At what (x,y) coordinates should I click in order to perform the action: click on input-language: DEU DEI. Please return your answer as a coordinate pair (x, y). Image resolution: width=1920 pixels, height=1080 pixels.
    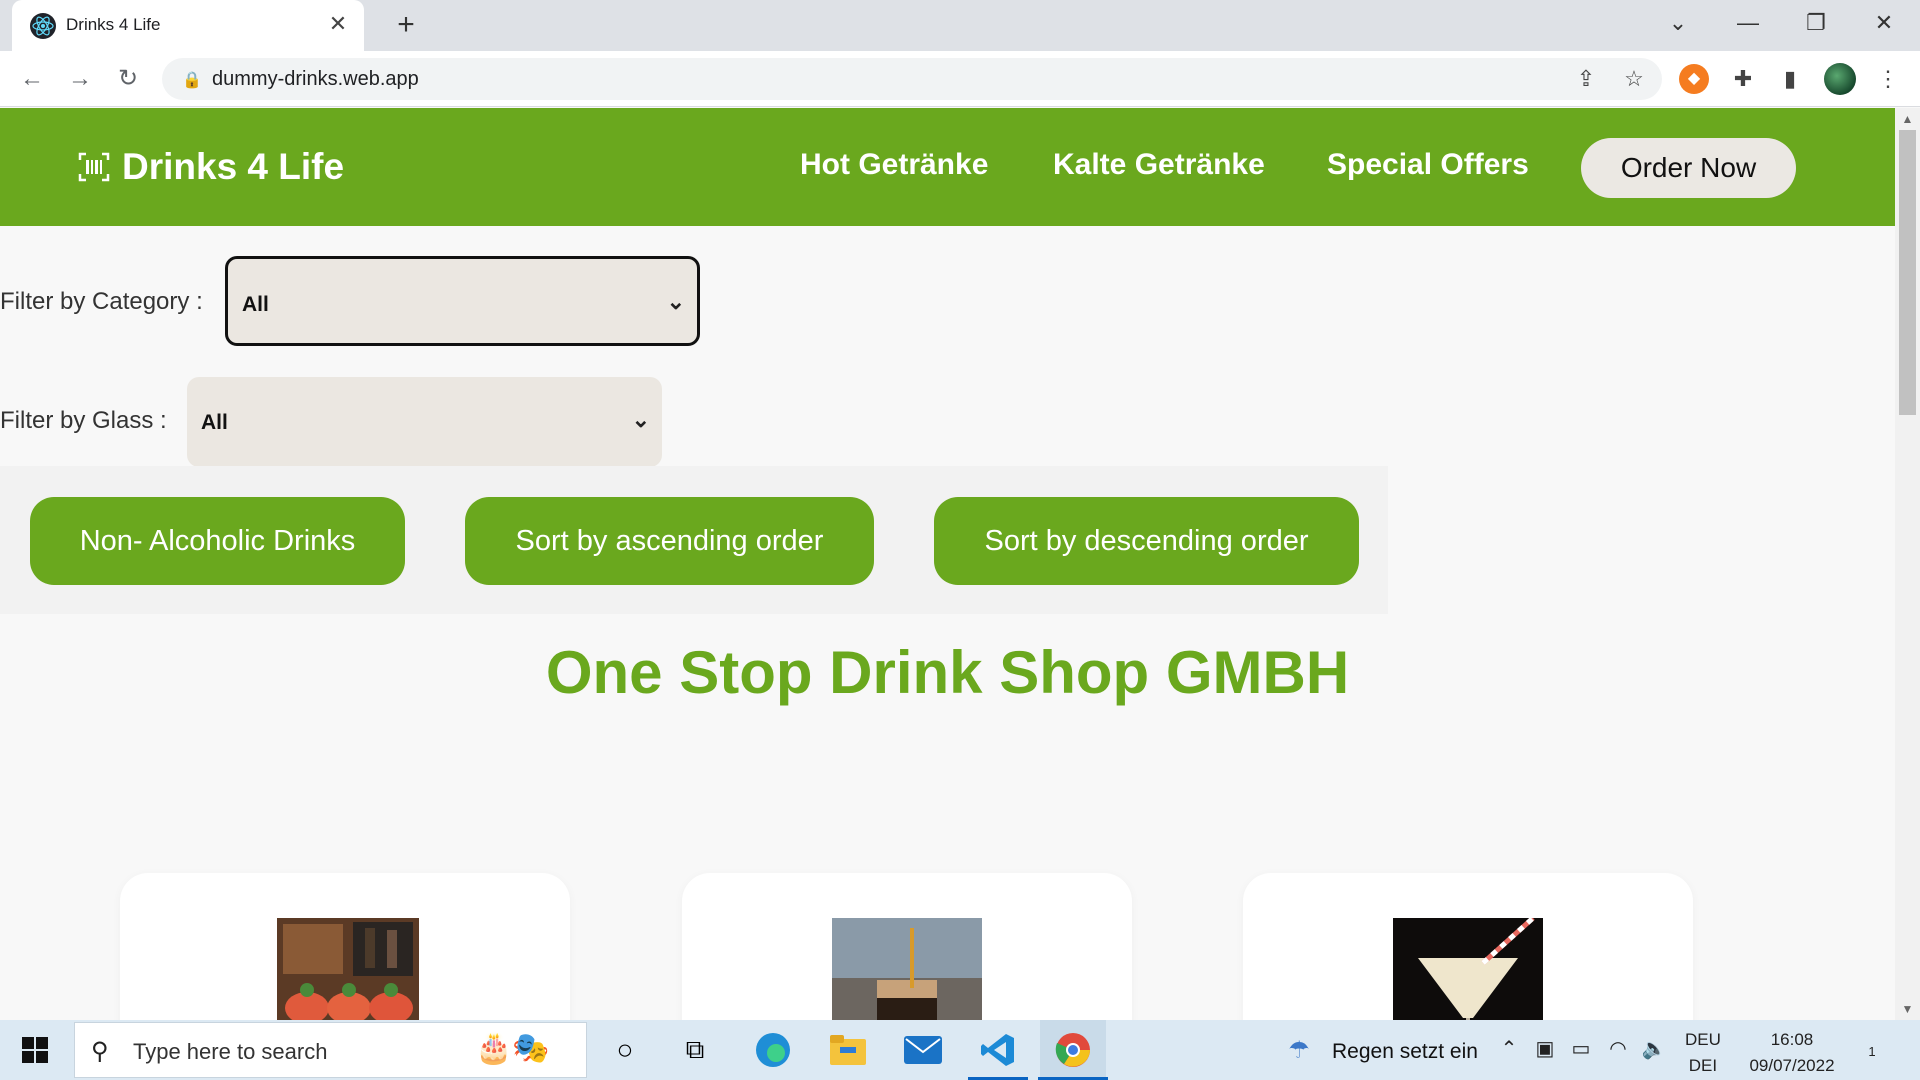
    Looking at the image, I should click on (1703, 1053).